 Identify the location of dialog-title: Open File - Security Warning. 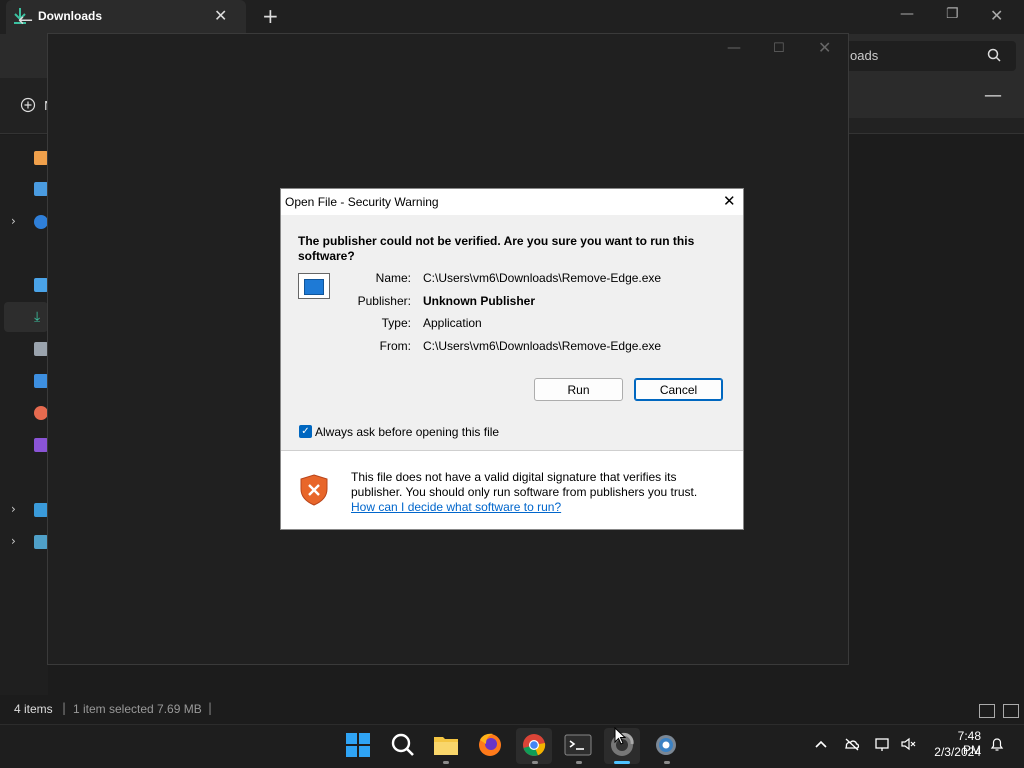
(362, 202).